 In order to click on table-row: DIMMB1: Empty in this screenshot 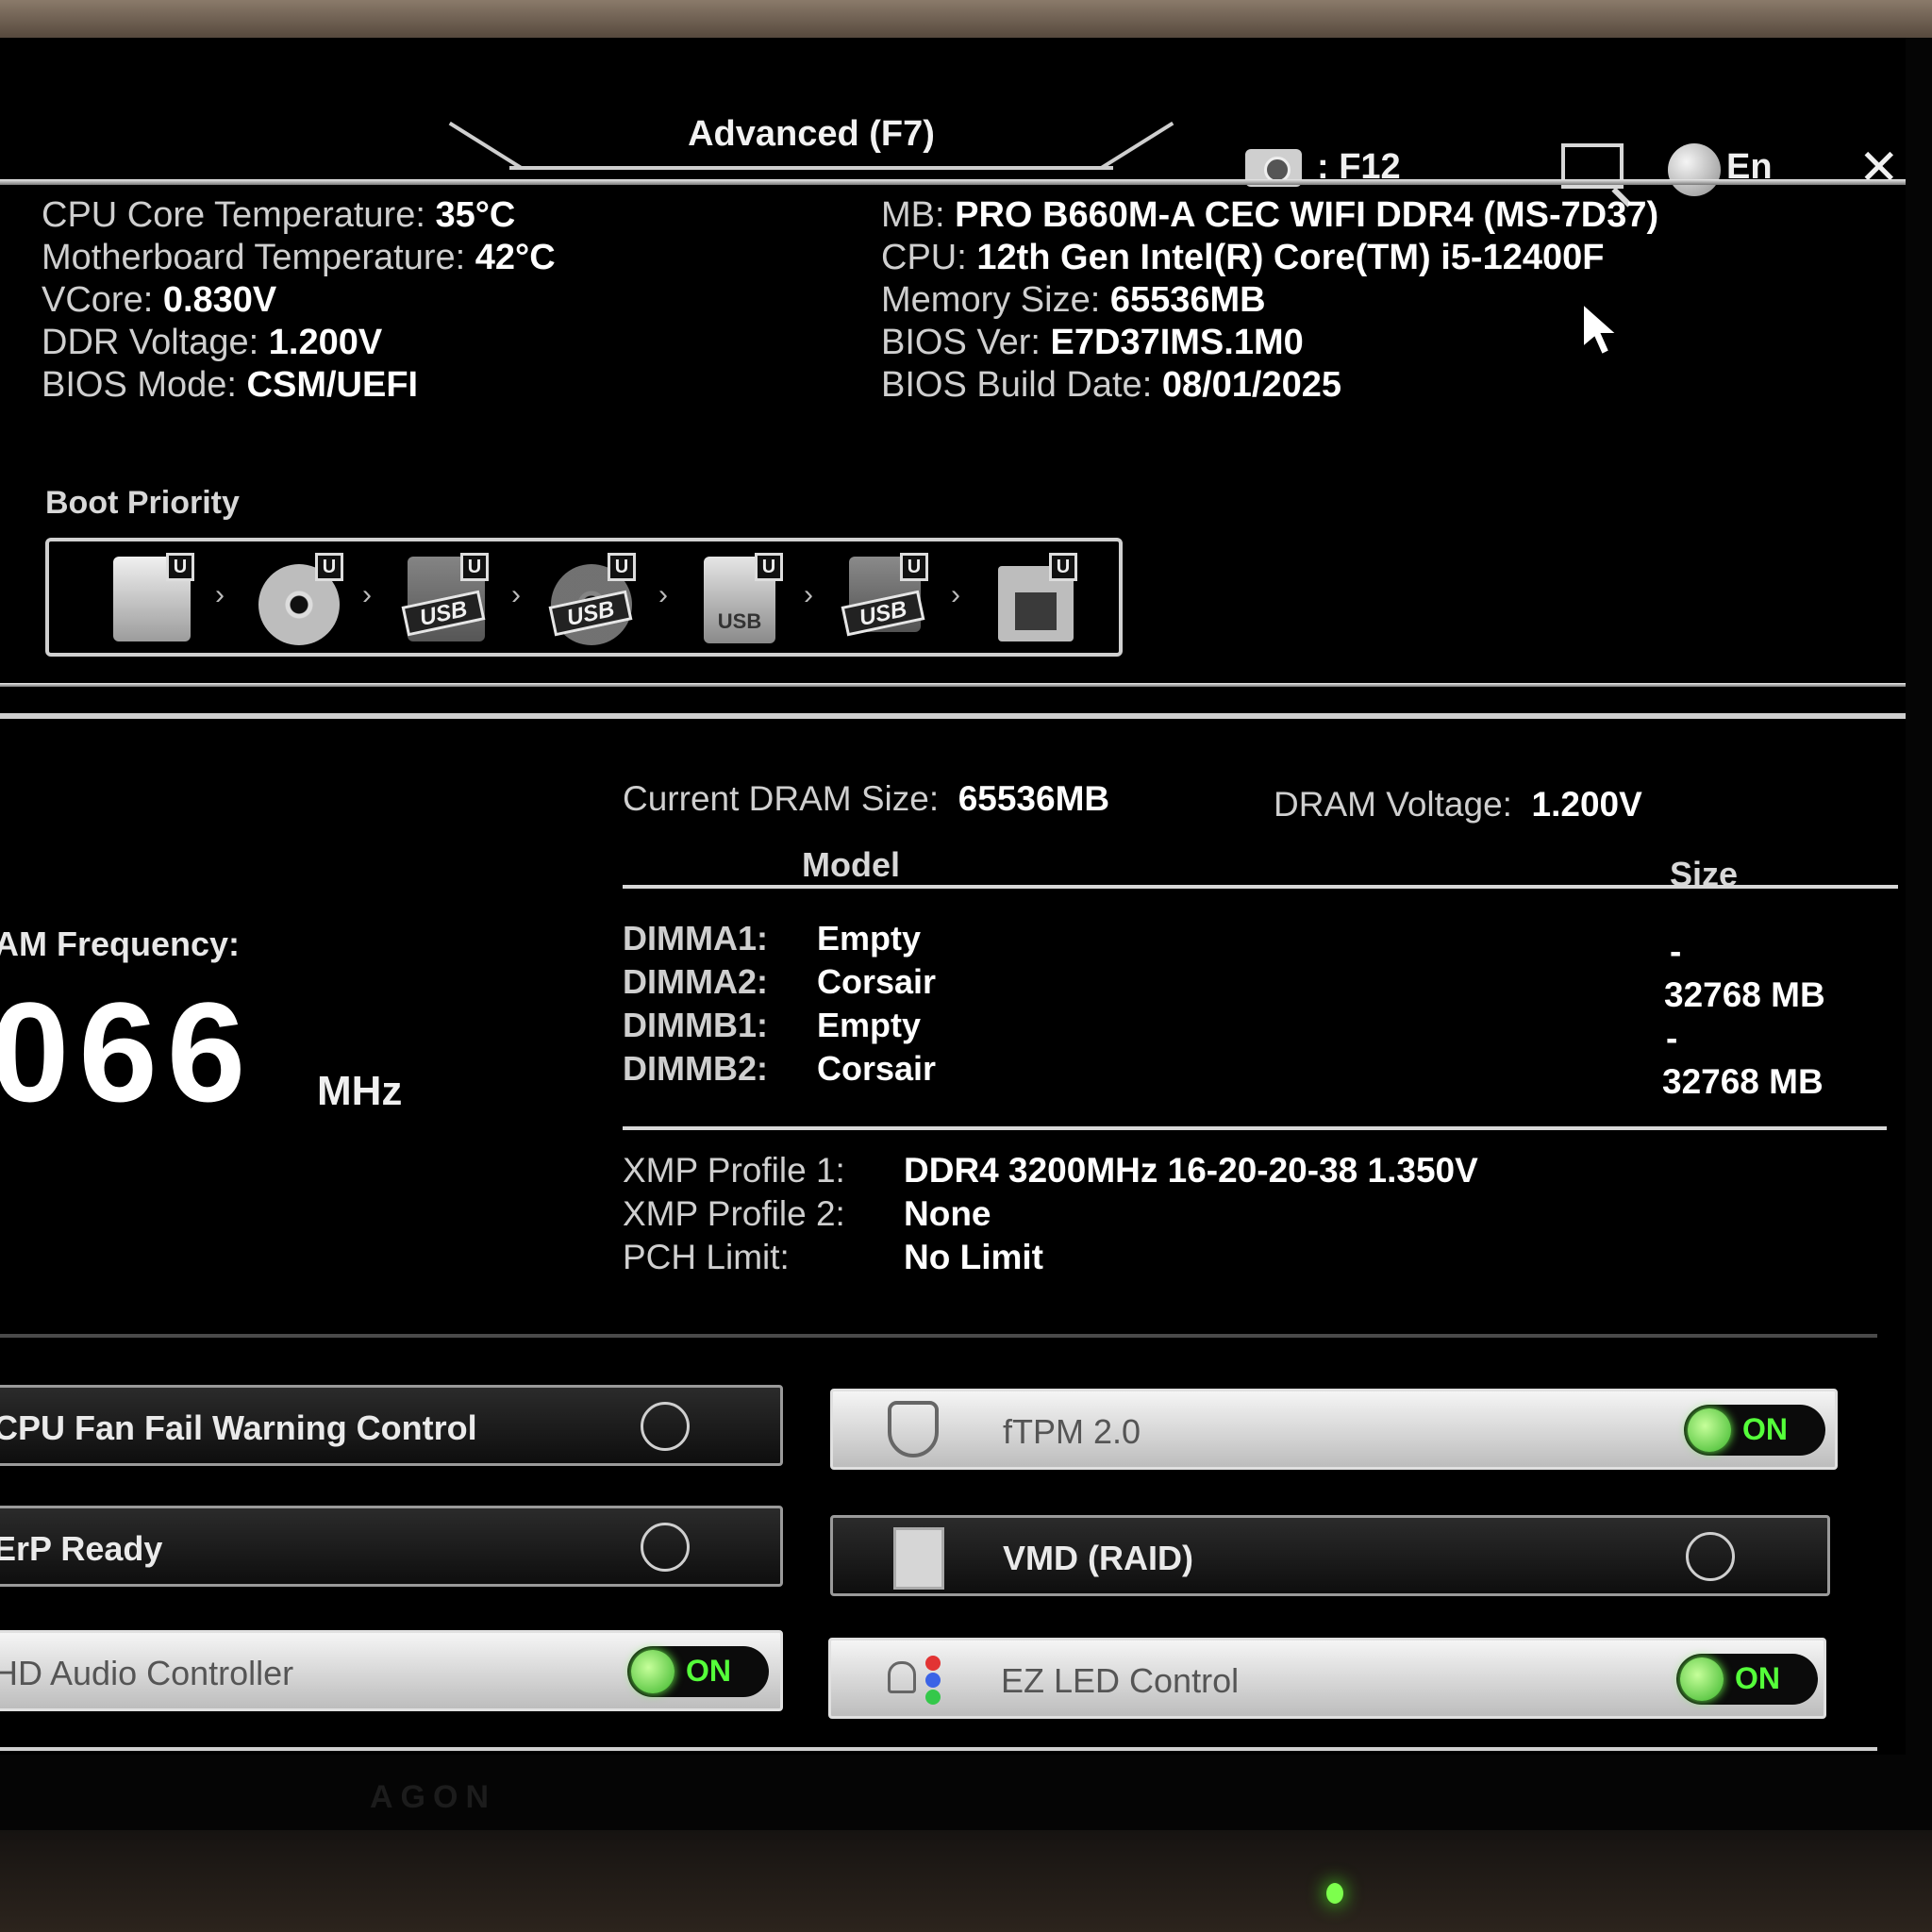, I will do `click(773, 1025)`.